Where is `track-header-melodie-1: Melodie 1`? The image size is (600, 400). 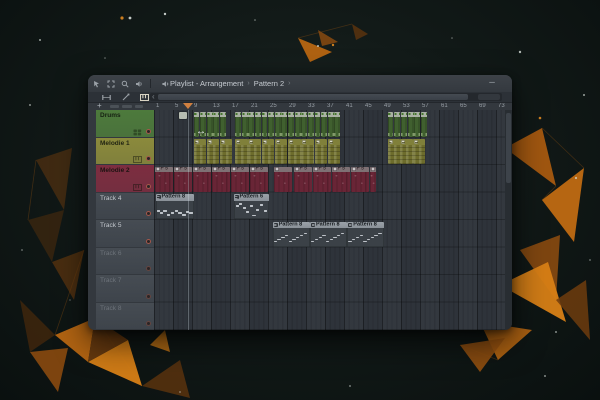
track-header-melodie-1: Melodie 1 is located at coordinates (125, 151).